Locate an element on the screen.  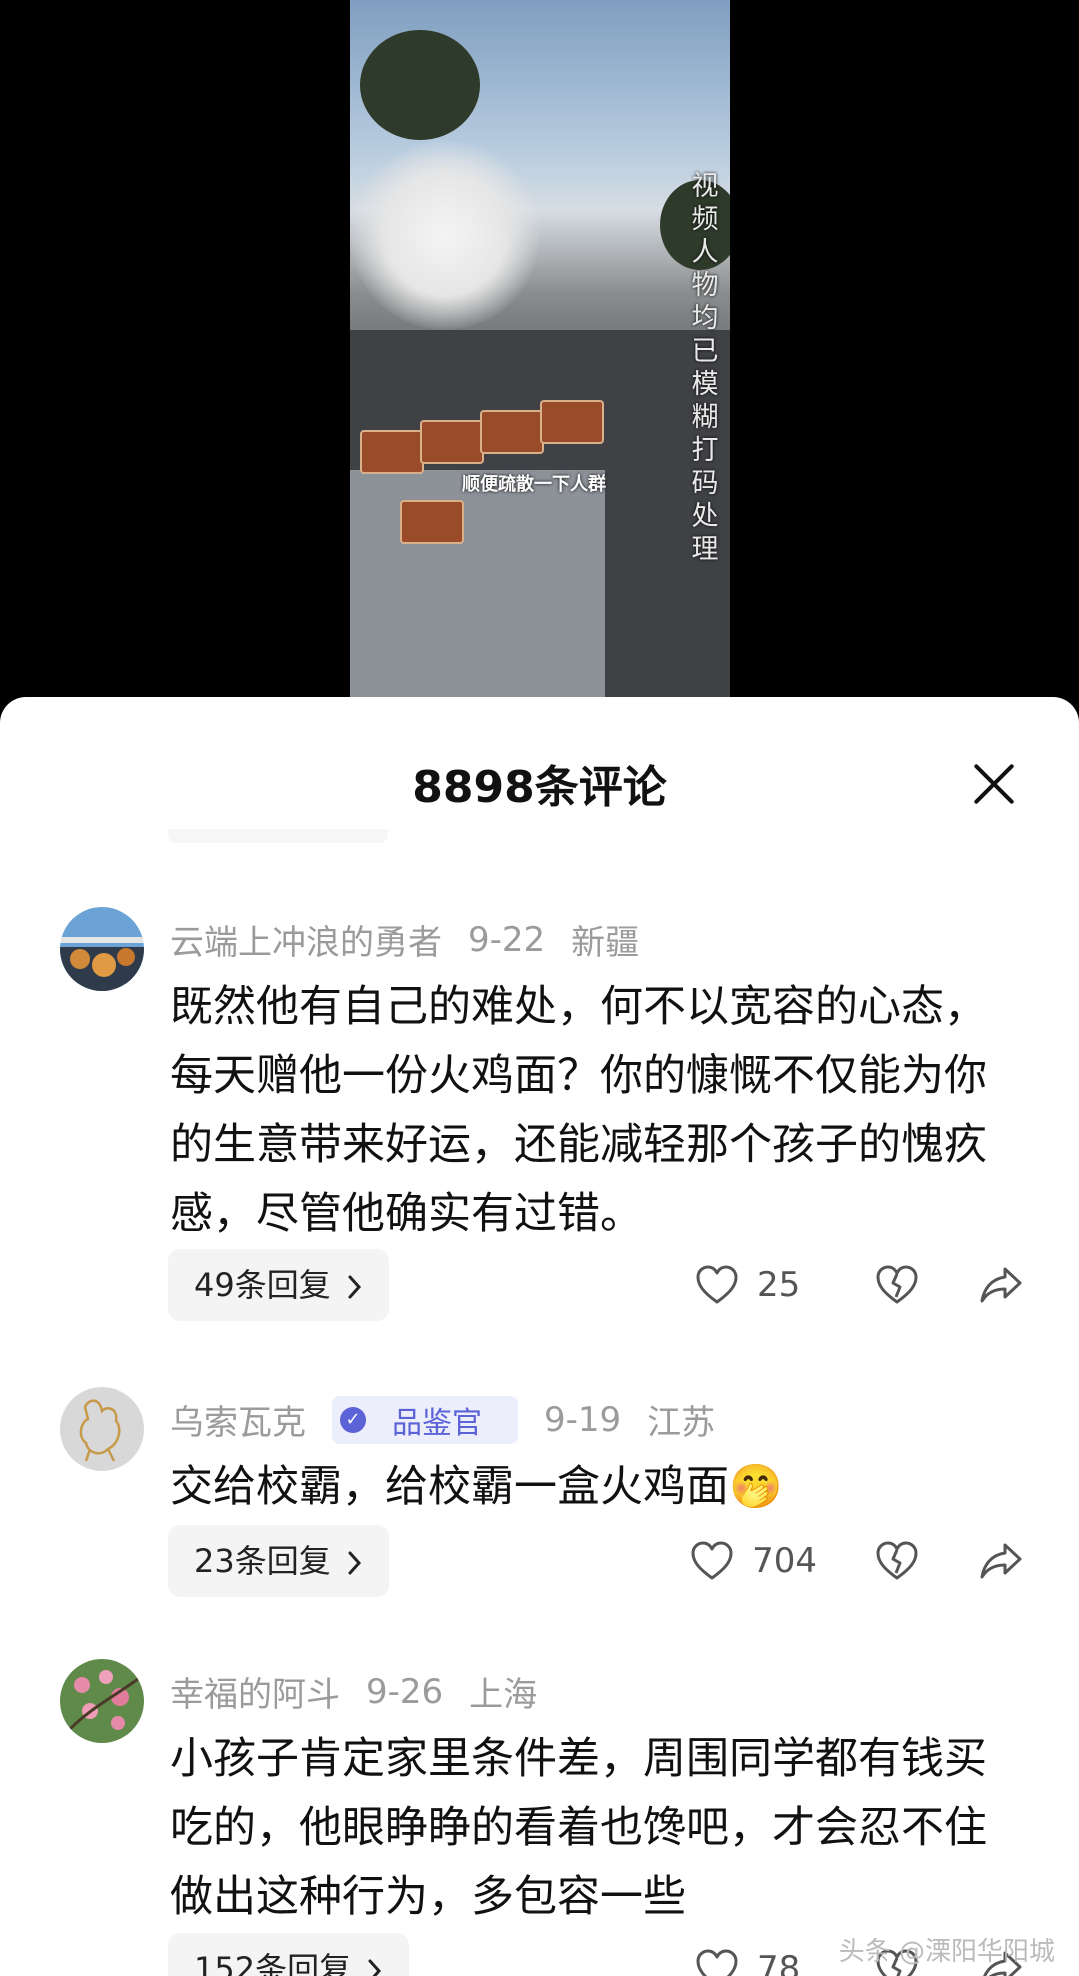
video-subtitle: 顺便疏散一下人群 is located at coordinates (534, 484).